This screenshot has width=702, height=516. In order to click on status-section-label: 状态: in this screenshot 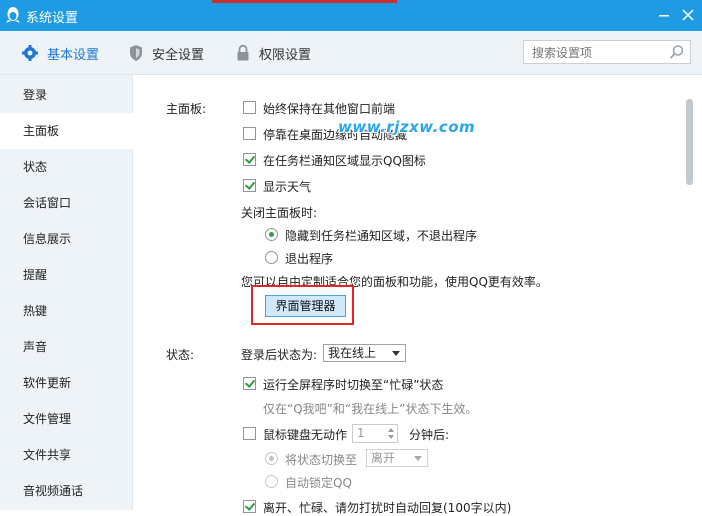, I will do `click(180, 355)`.